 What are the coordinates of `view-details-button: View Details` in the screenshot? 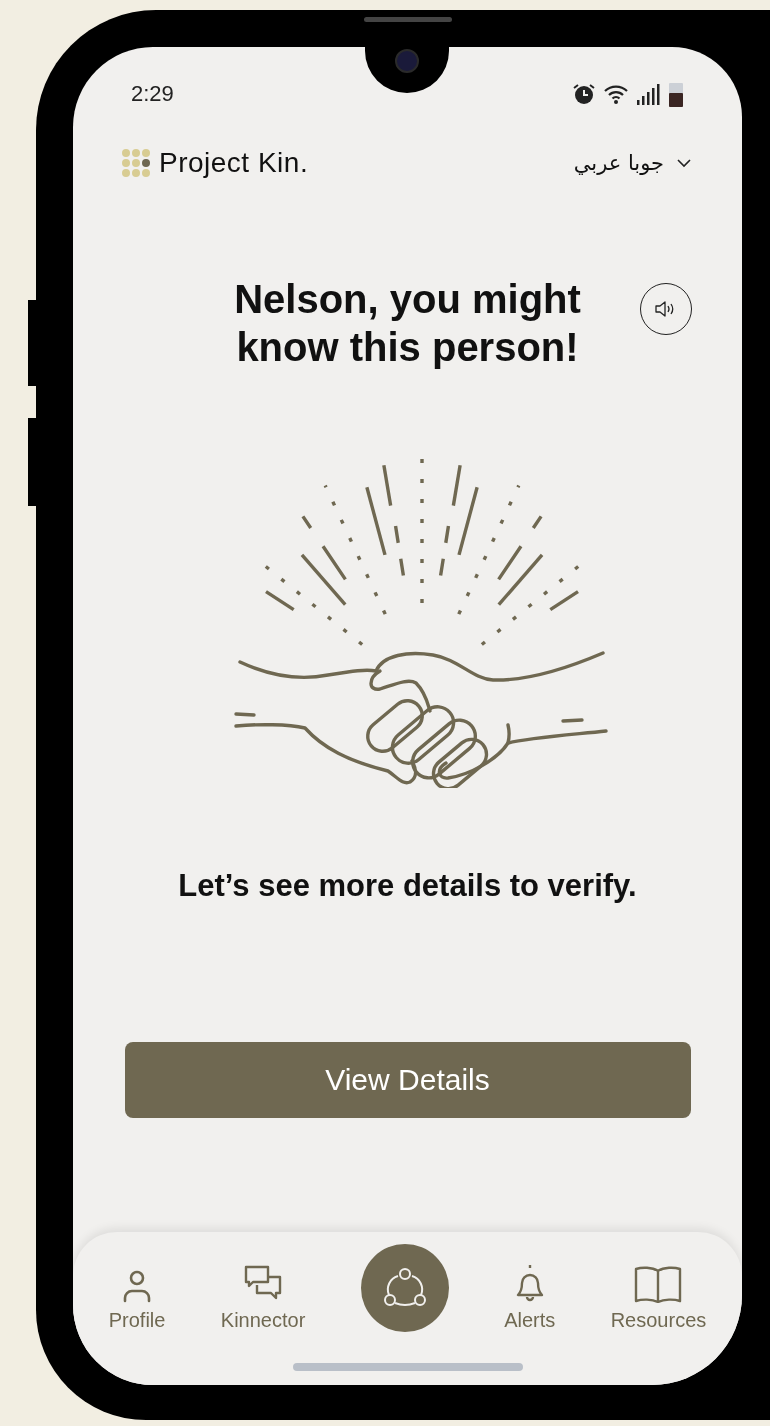 It's located at (407, 1080).